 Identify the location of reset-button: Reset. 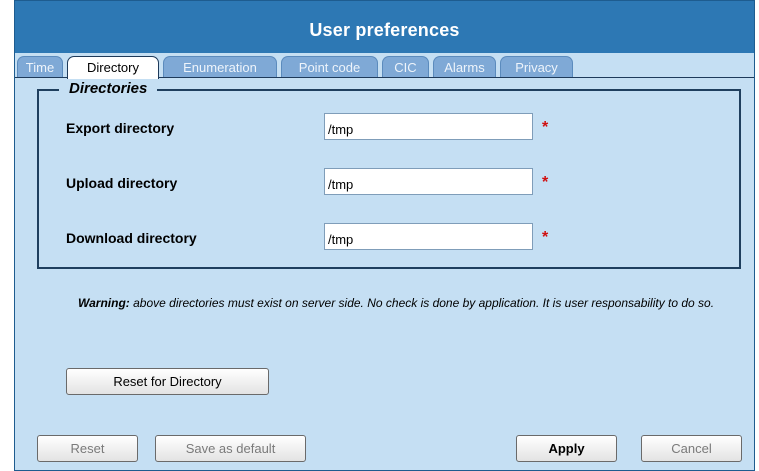
(87, 448).